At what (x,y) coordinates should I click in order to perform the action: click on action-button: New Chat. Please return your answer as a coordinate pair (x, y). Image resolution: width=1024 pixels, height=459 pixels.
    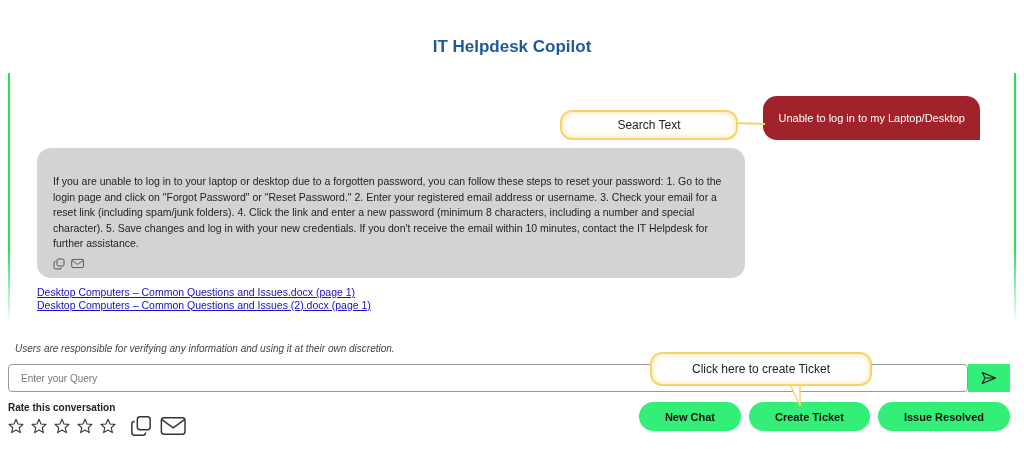
    Looking at the image, I should click on (689, 416).